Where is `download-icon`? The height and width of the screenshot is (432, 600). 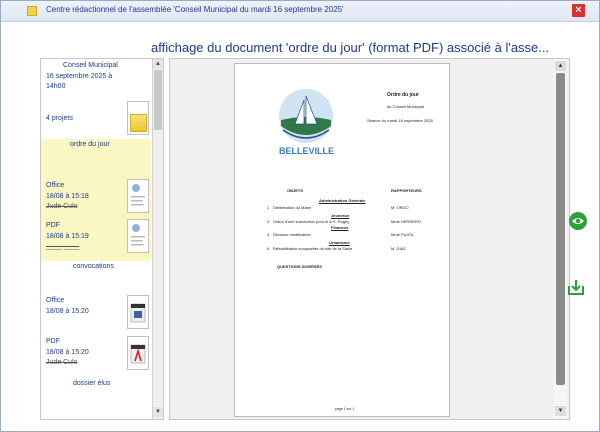 download-icon is located at coordinates (576, 287).